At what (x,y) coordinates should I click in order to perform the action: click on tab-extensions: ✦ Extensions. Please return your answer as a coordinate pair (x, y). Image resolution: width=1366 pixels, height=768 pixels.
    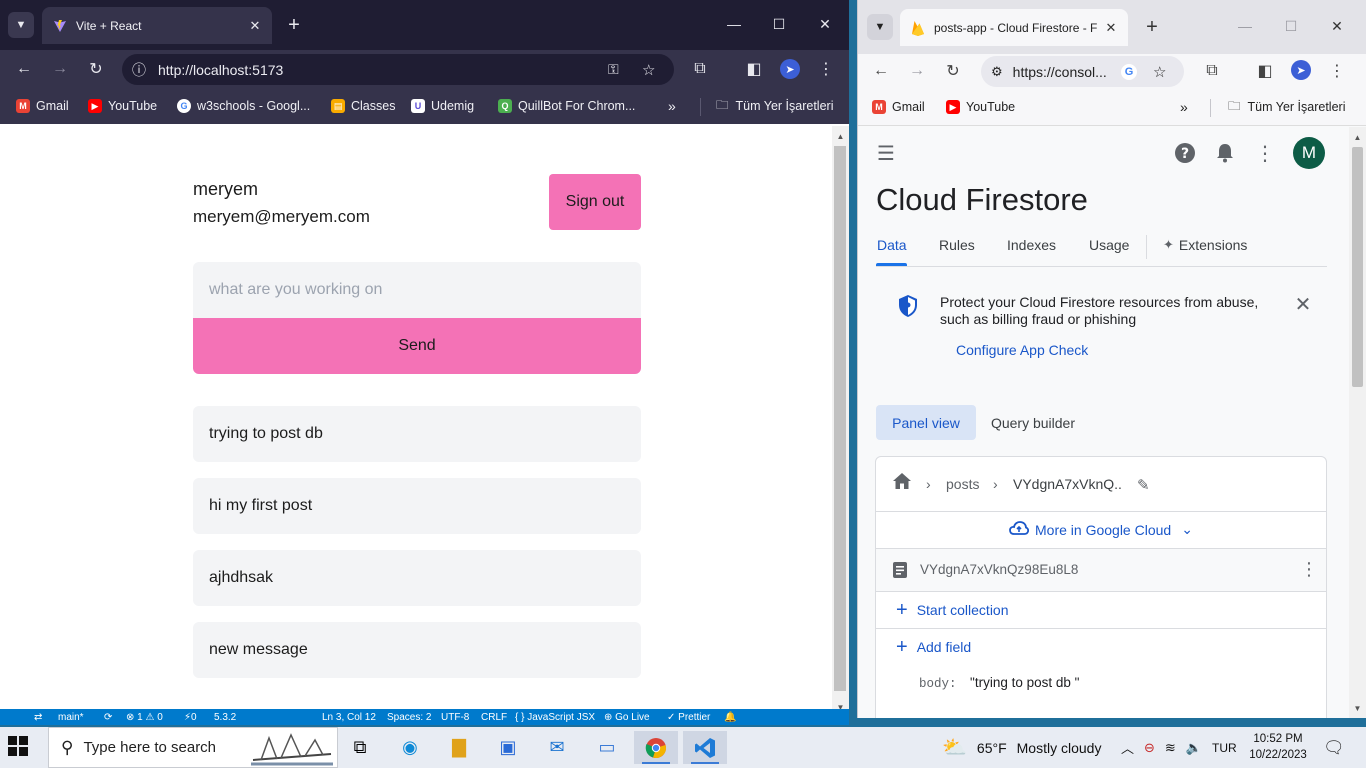
    Looking at the image, I should click on (1205, 245).